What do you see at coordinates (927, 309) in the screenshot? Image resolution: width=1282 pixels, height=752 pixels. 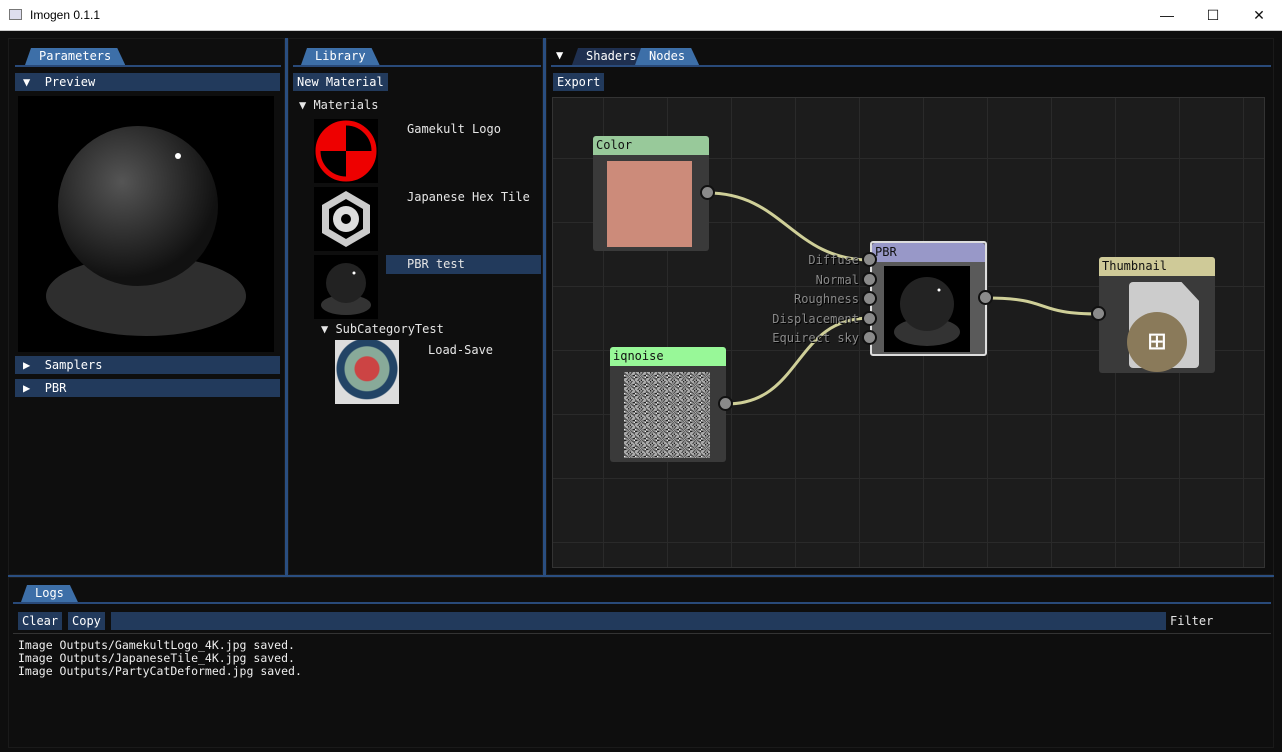 I see `pbr-preview` at bounding box center [927, 309].